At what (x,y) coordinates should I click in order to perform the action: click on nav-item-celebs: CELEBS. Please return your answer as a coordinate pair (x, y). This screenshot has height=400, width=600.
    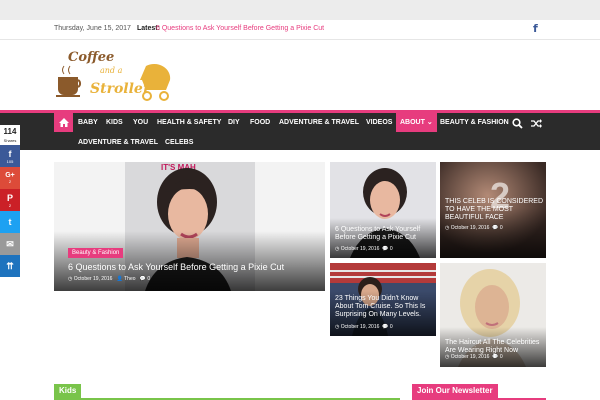
    Looking at the image, I should click on (179, 142).